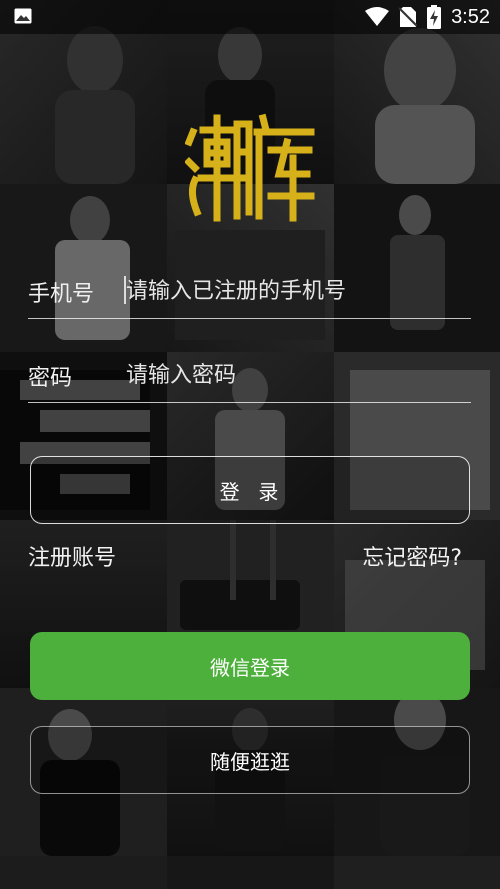 The width and height of the screenshot is (500, 889). I want to click on login-button-label: 登 录, so click(250, 491).